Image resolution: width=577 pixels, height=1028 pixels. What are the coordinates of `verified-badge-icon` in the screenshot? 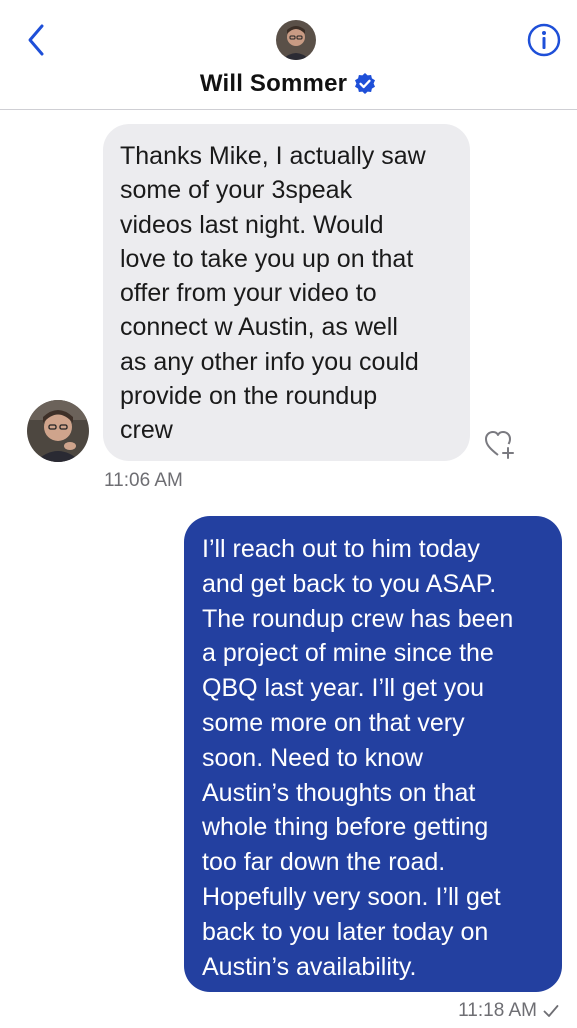 It's located at (365, 83).